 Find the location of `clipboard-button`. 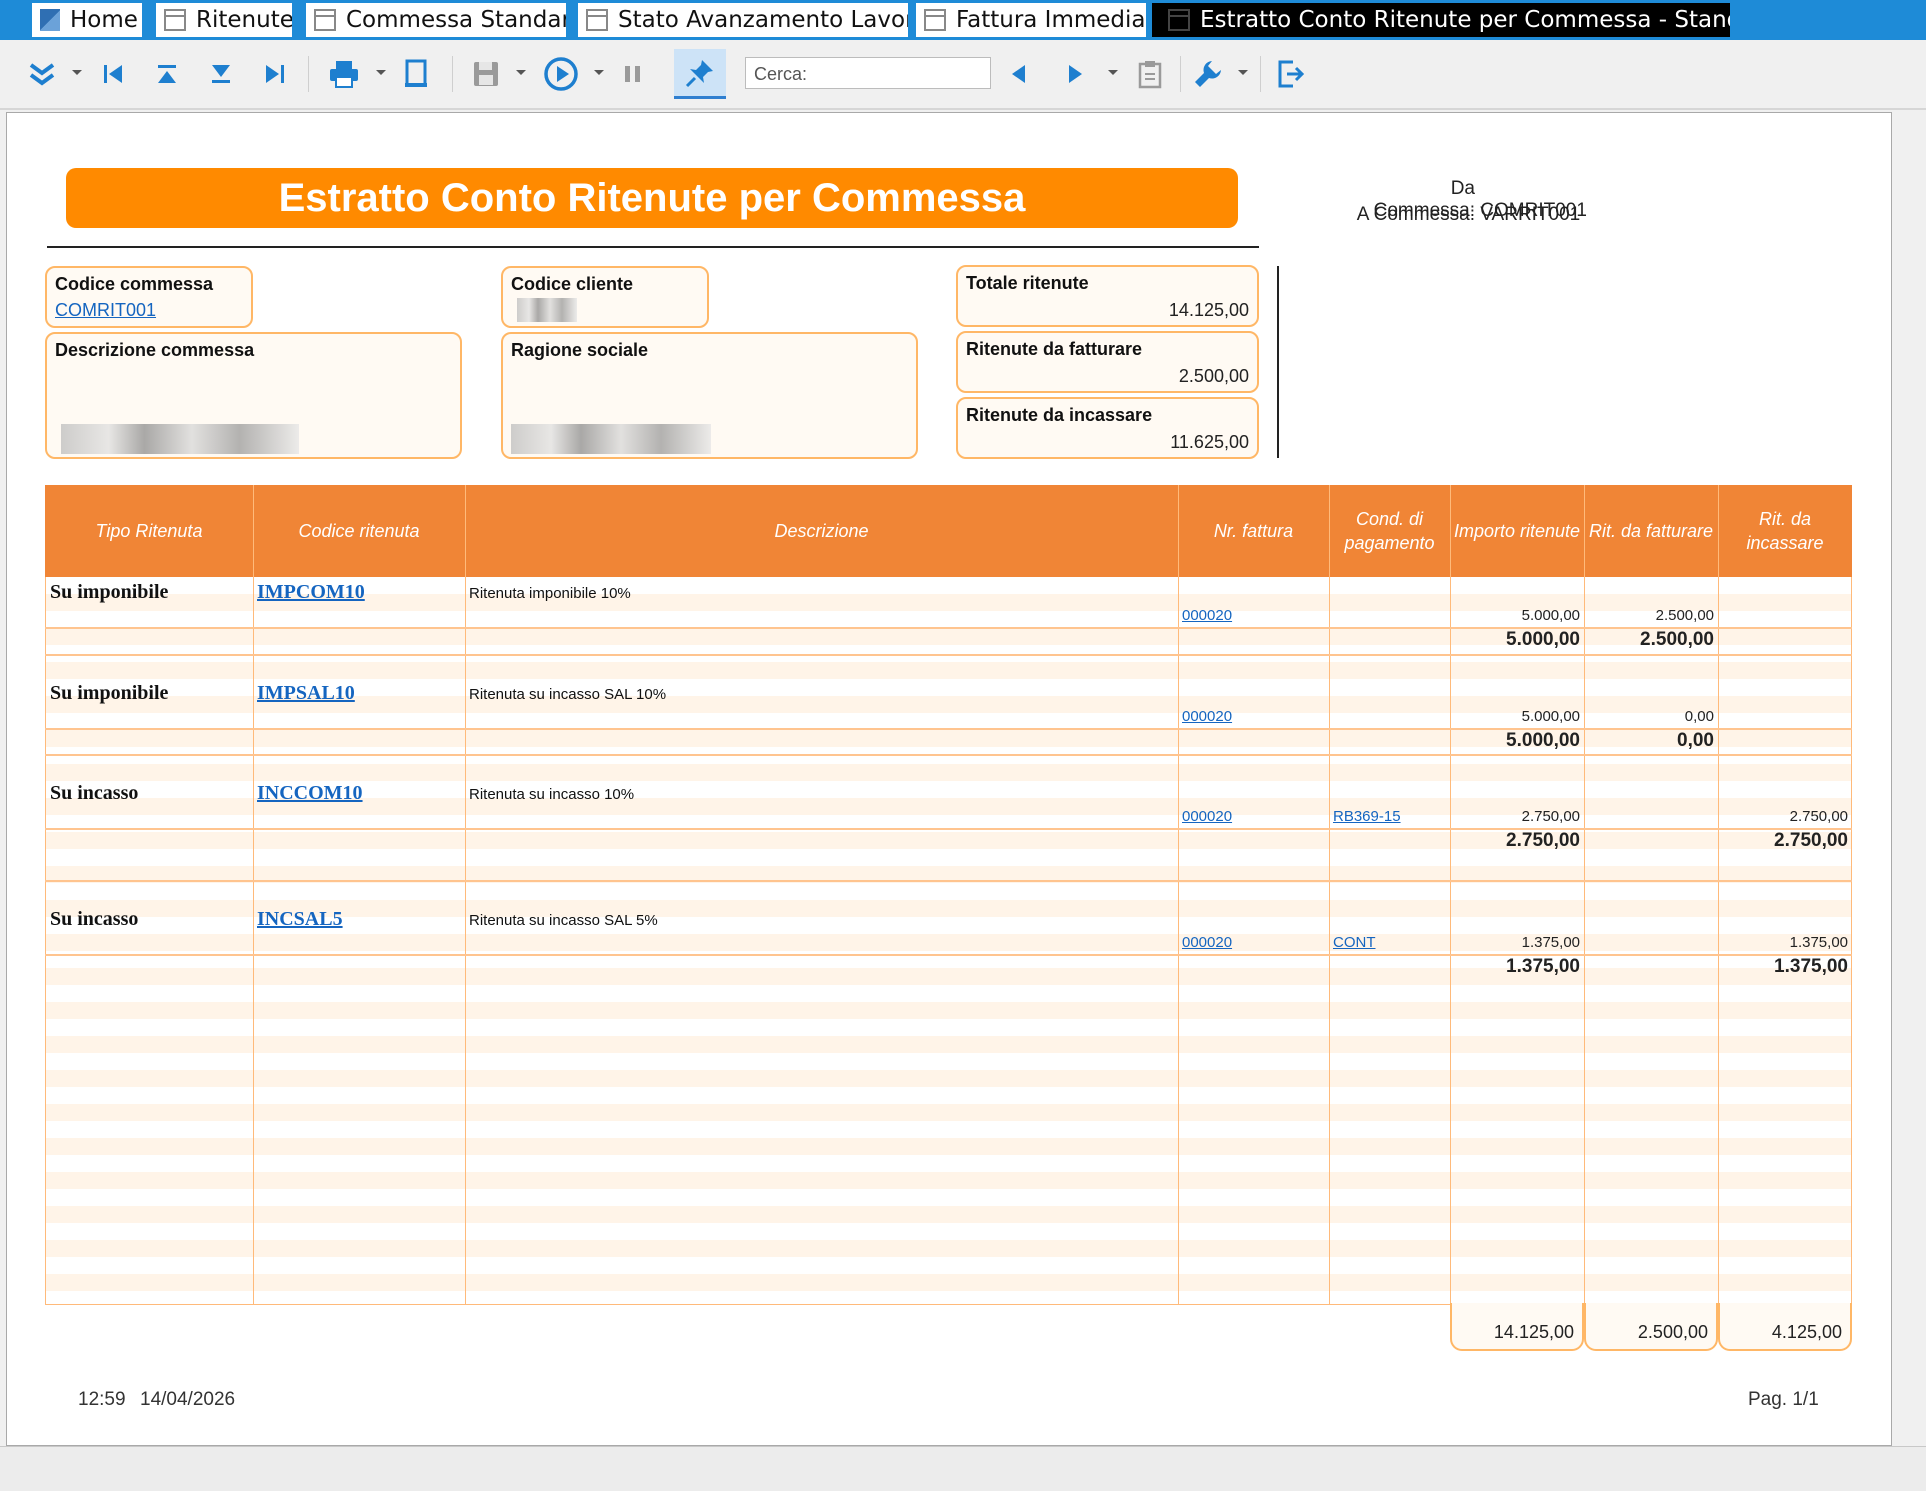

clipboard-button is located at coordinates (1150, 74).